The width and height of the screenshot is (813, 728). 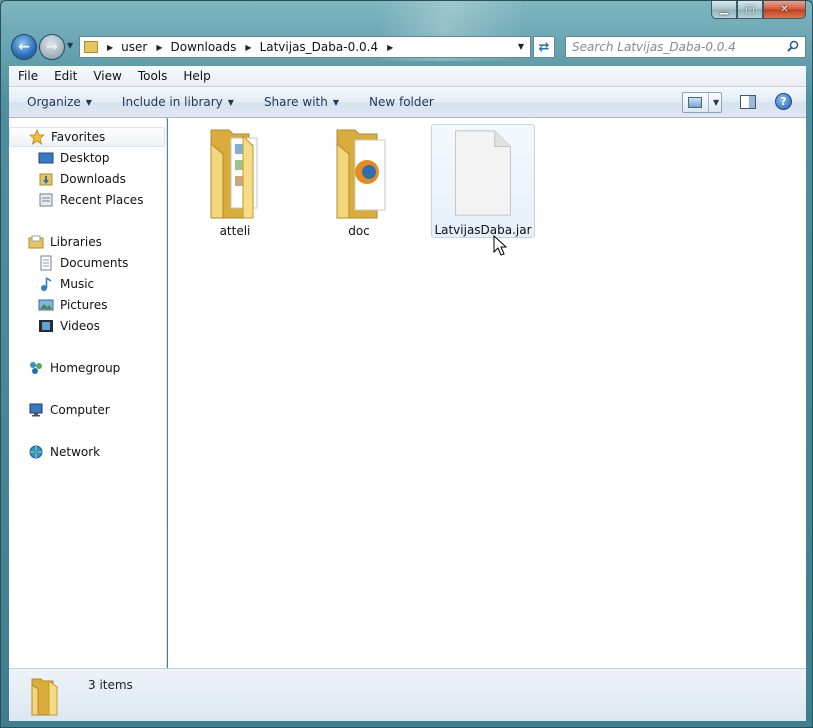 What do you see at coordinates (750, 10) in the screenshot?
I see `maximize-button: □` at bounding box center [750, 10].